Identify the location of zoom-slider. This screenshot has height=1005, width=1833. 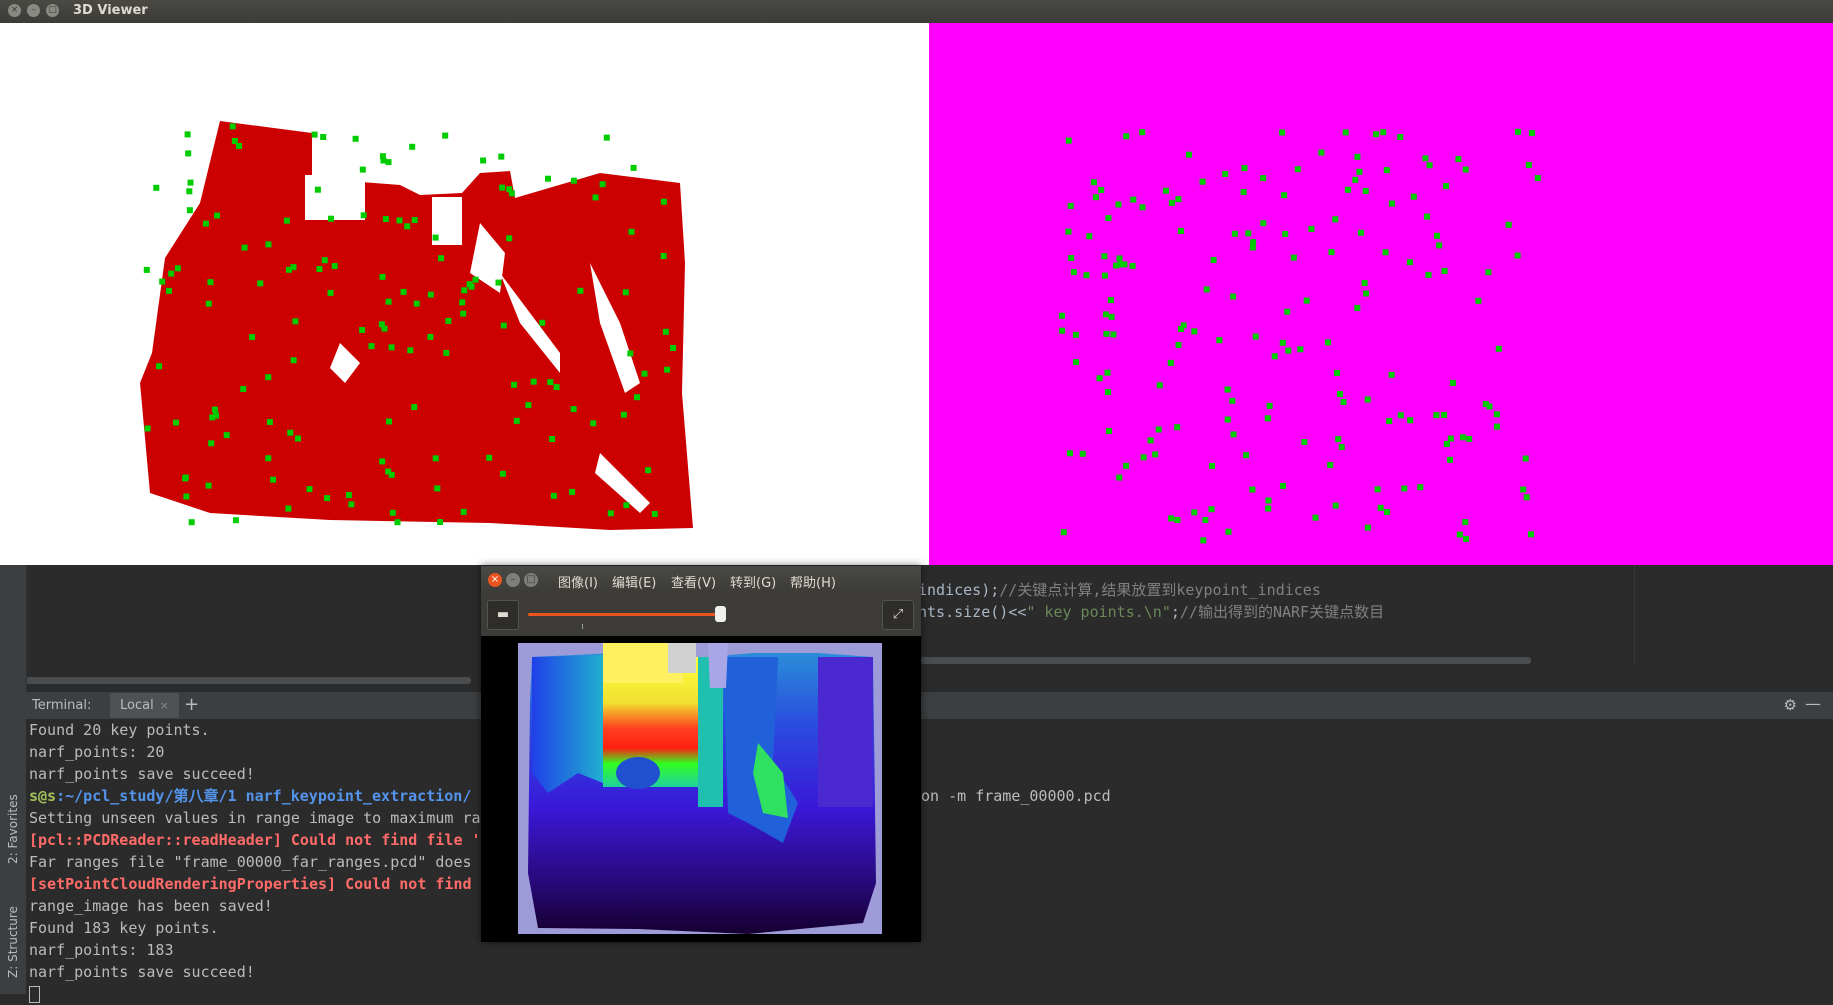
(624, 614).